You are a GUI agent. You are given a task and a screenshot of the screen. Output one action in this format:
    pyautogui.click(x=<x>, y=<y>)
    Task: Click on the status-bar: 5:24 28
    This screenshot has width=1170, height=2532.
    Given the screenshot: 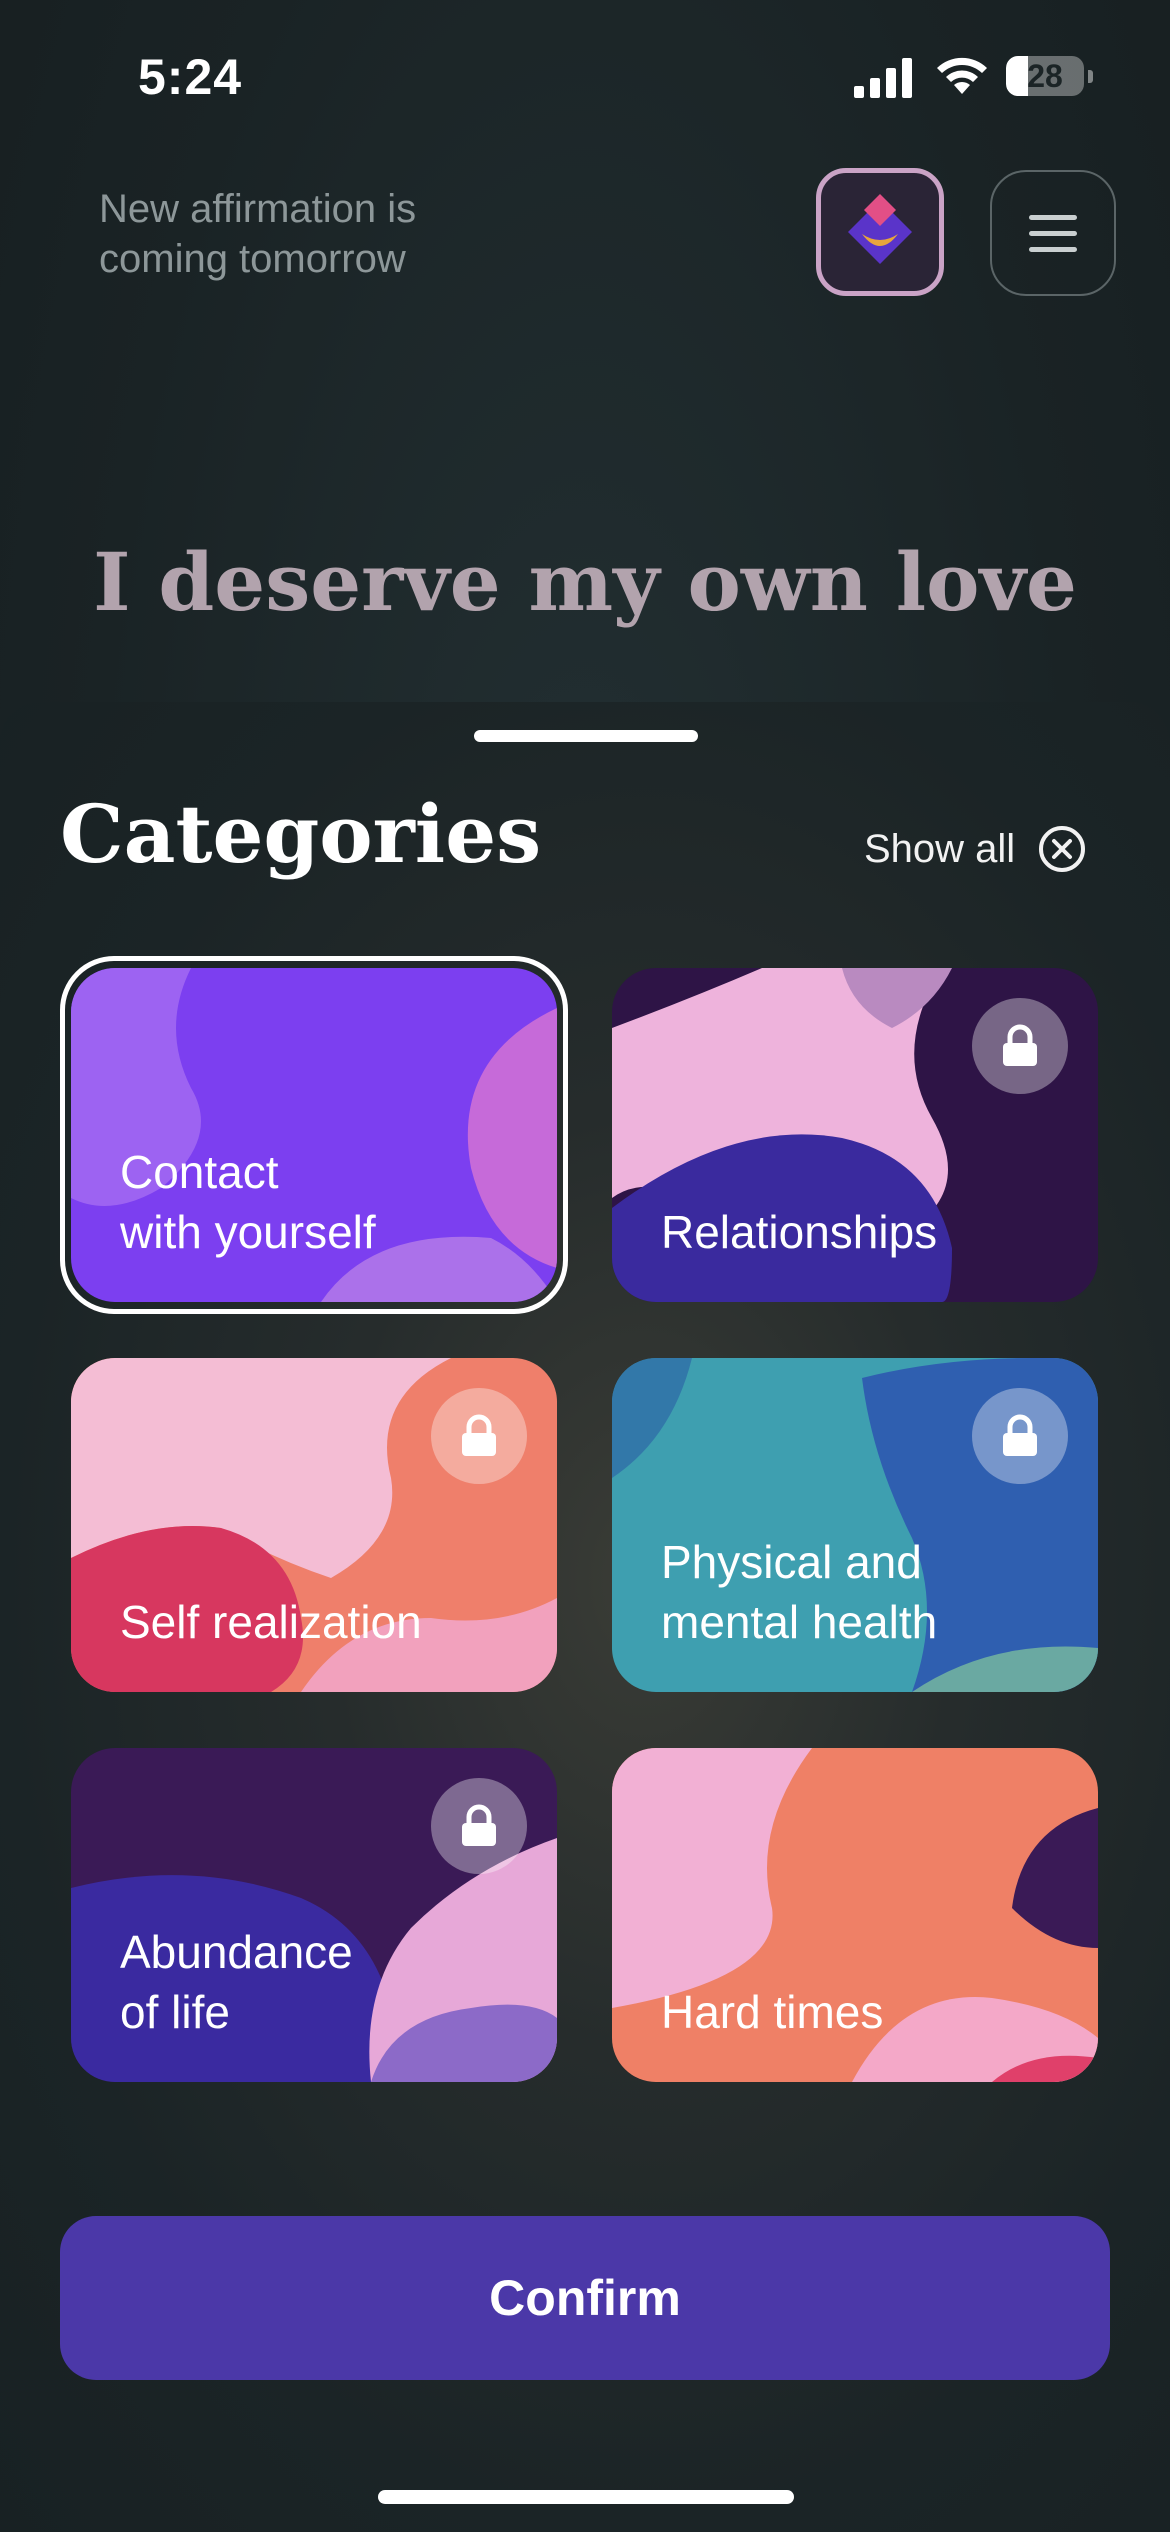 What is the action you would take?
    pyautogui.click(x=585, y=75)
    